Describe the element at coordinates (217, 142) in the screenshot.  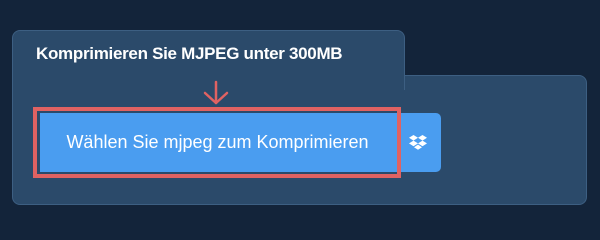
I see `choose-file-button: Wählen Sie mjpeg zum Komprimieren` at that location.